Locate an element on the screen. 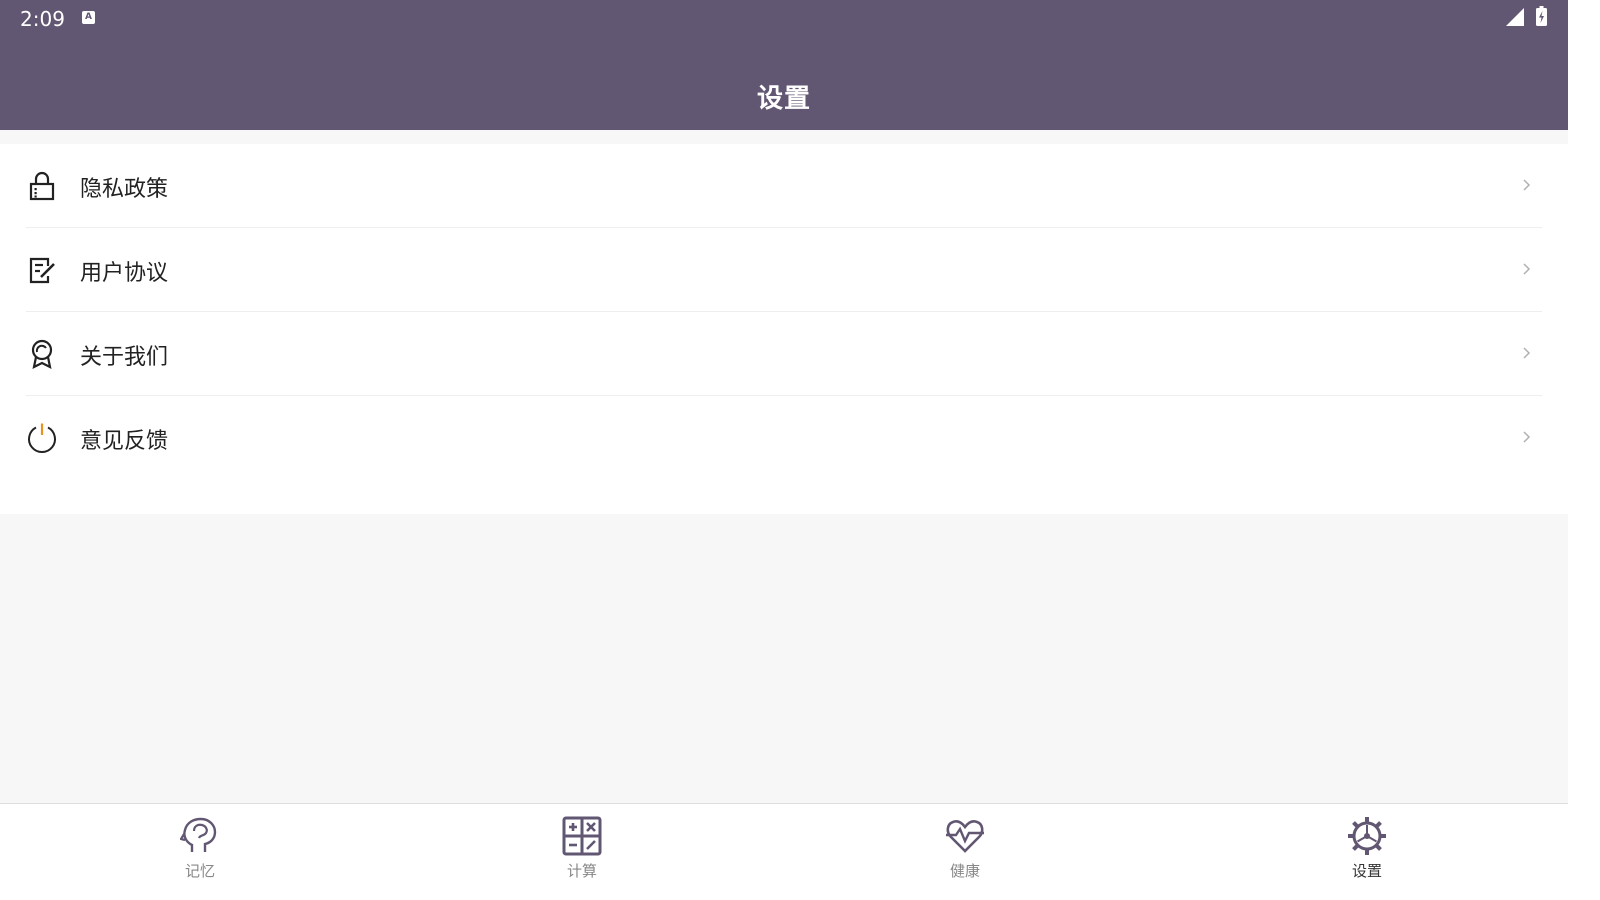 Image resolution: width=1600 pixels, height=900 pixels. menu-item-about-us: 关于我们 is located at coordinates (784, 354).